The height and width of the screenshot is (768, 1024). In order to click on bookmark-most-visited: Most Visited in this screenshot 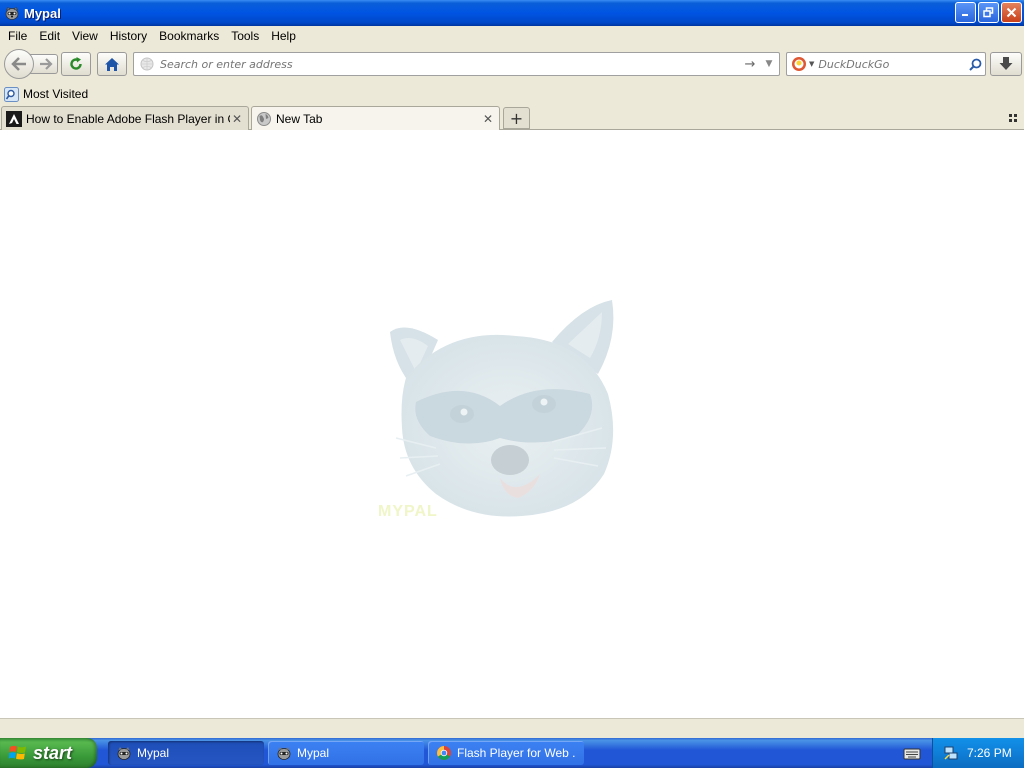, I will do `click(46, 94)`.